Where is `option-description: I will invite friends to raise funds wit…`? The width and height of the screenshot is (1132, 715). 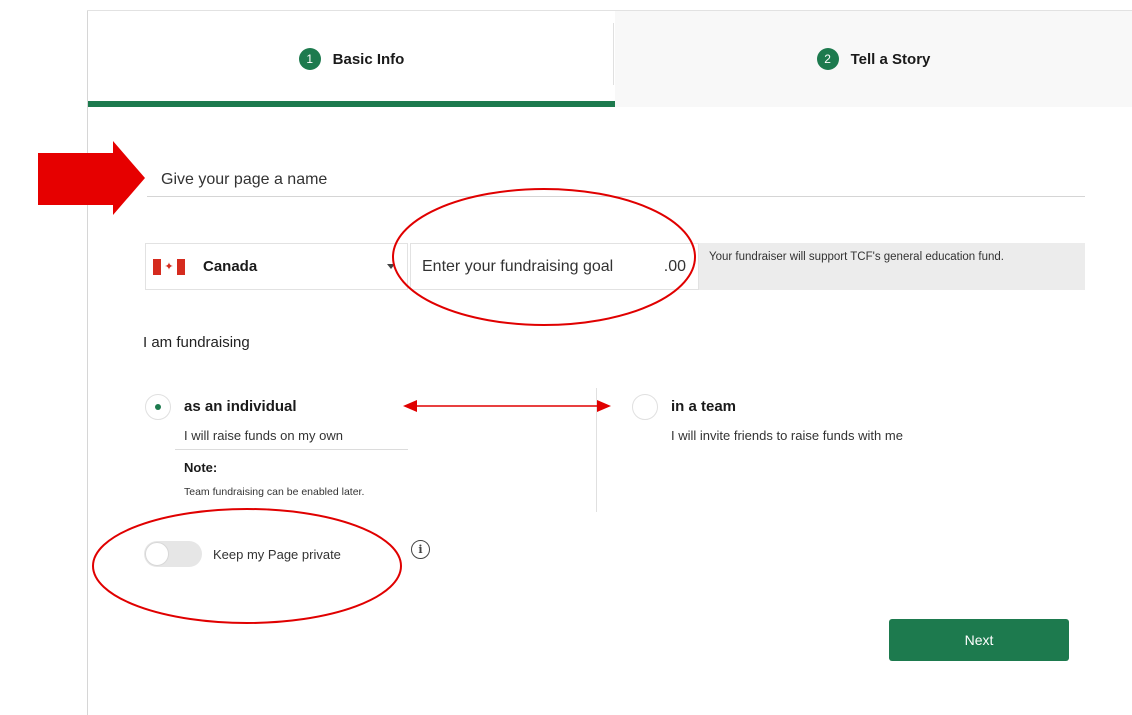
option-description: I will invite friends to raise funds wit… is located at coordinates (787, 435).